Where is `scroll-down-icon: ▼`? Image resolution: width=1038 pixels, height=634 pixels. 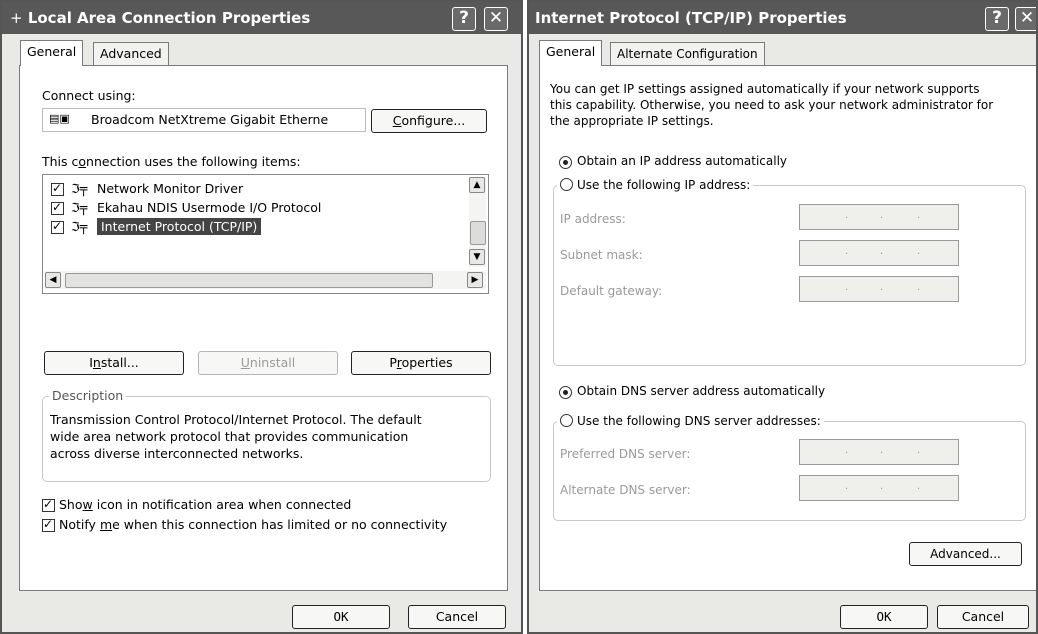
scroll-down-icon: ▼ is located at coordinates (477, 257).